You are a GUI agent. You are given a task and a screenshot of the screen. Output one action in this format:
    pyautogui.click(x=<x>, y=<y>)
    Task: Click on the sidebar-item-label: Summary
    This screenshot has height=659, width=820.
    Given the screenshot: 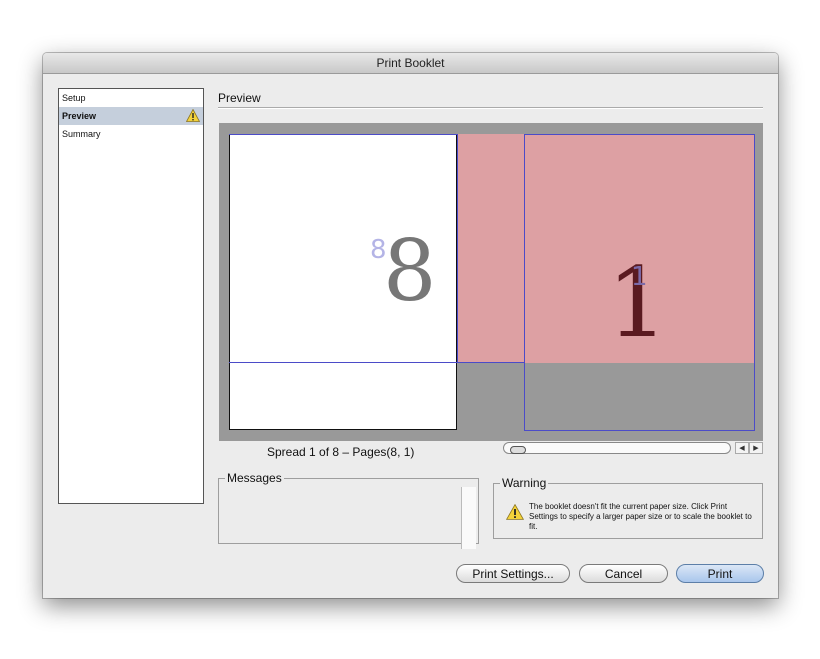 What is the action you would take?
    pyautogui.click(x=81, y=134)
    